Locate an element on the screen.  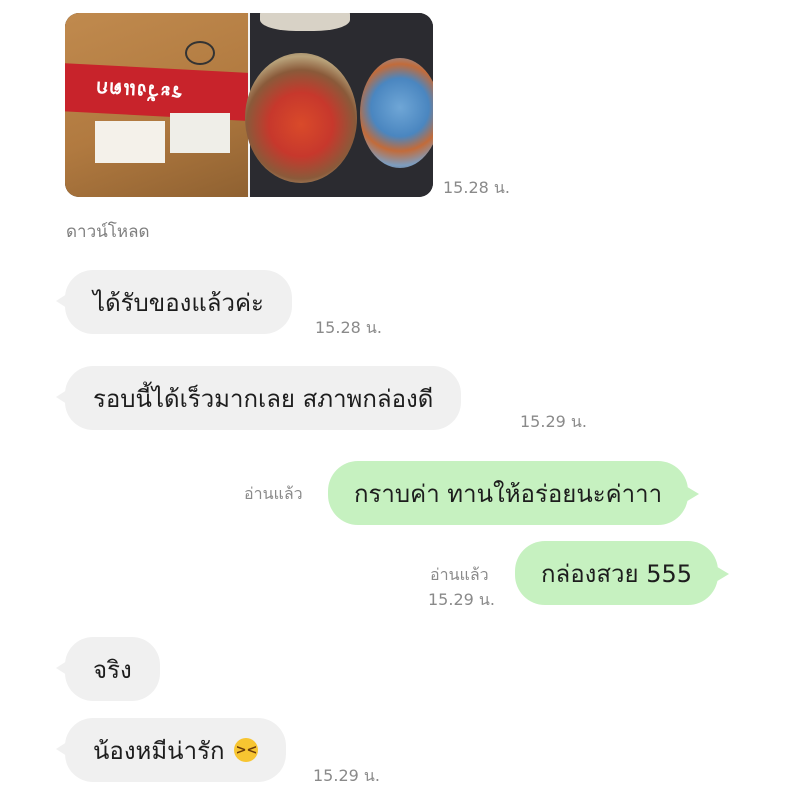
download-link: ดาวน์โหลด is located at coordinates (108, 231).